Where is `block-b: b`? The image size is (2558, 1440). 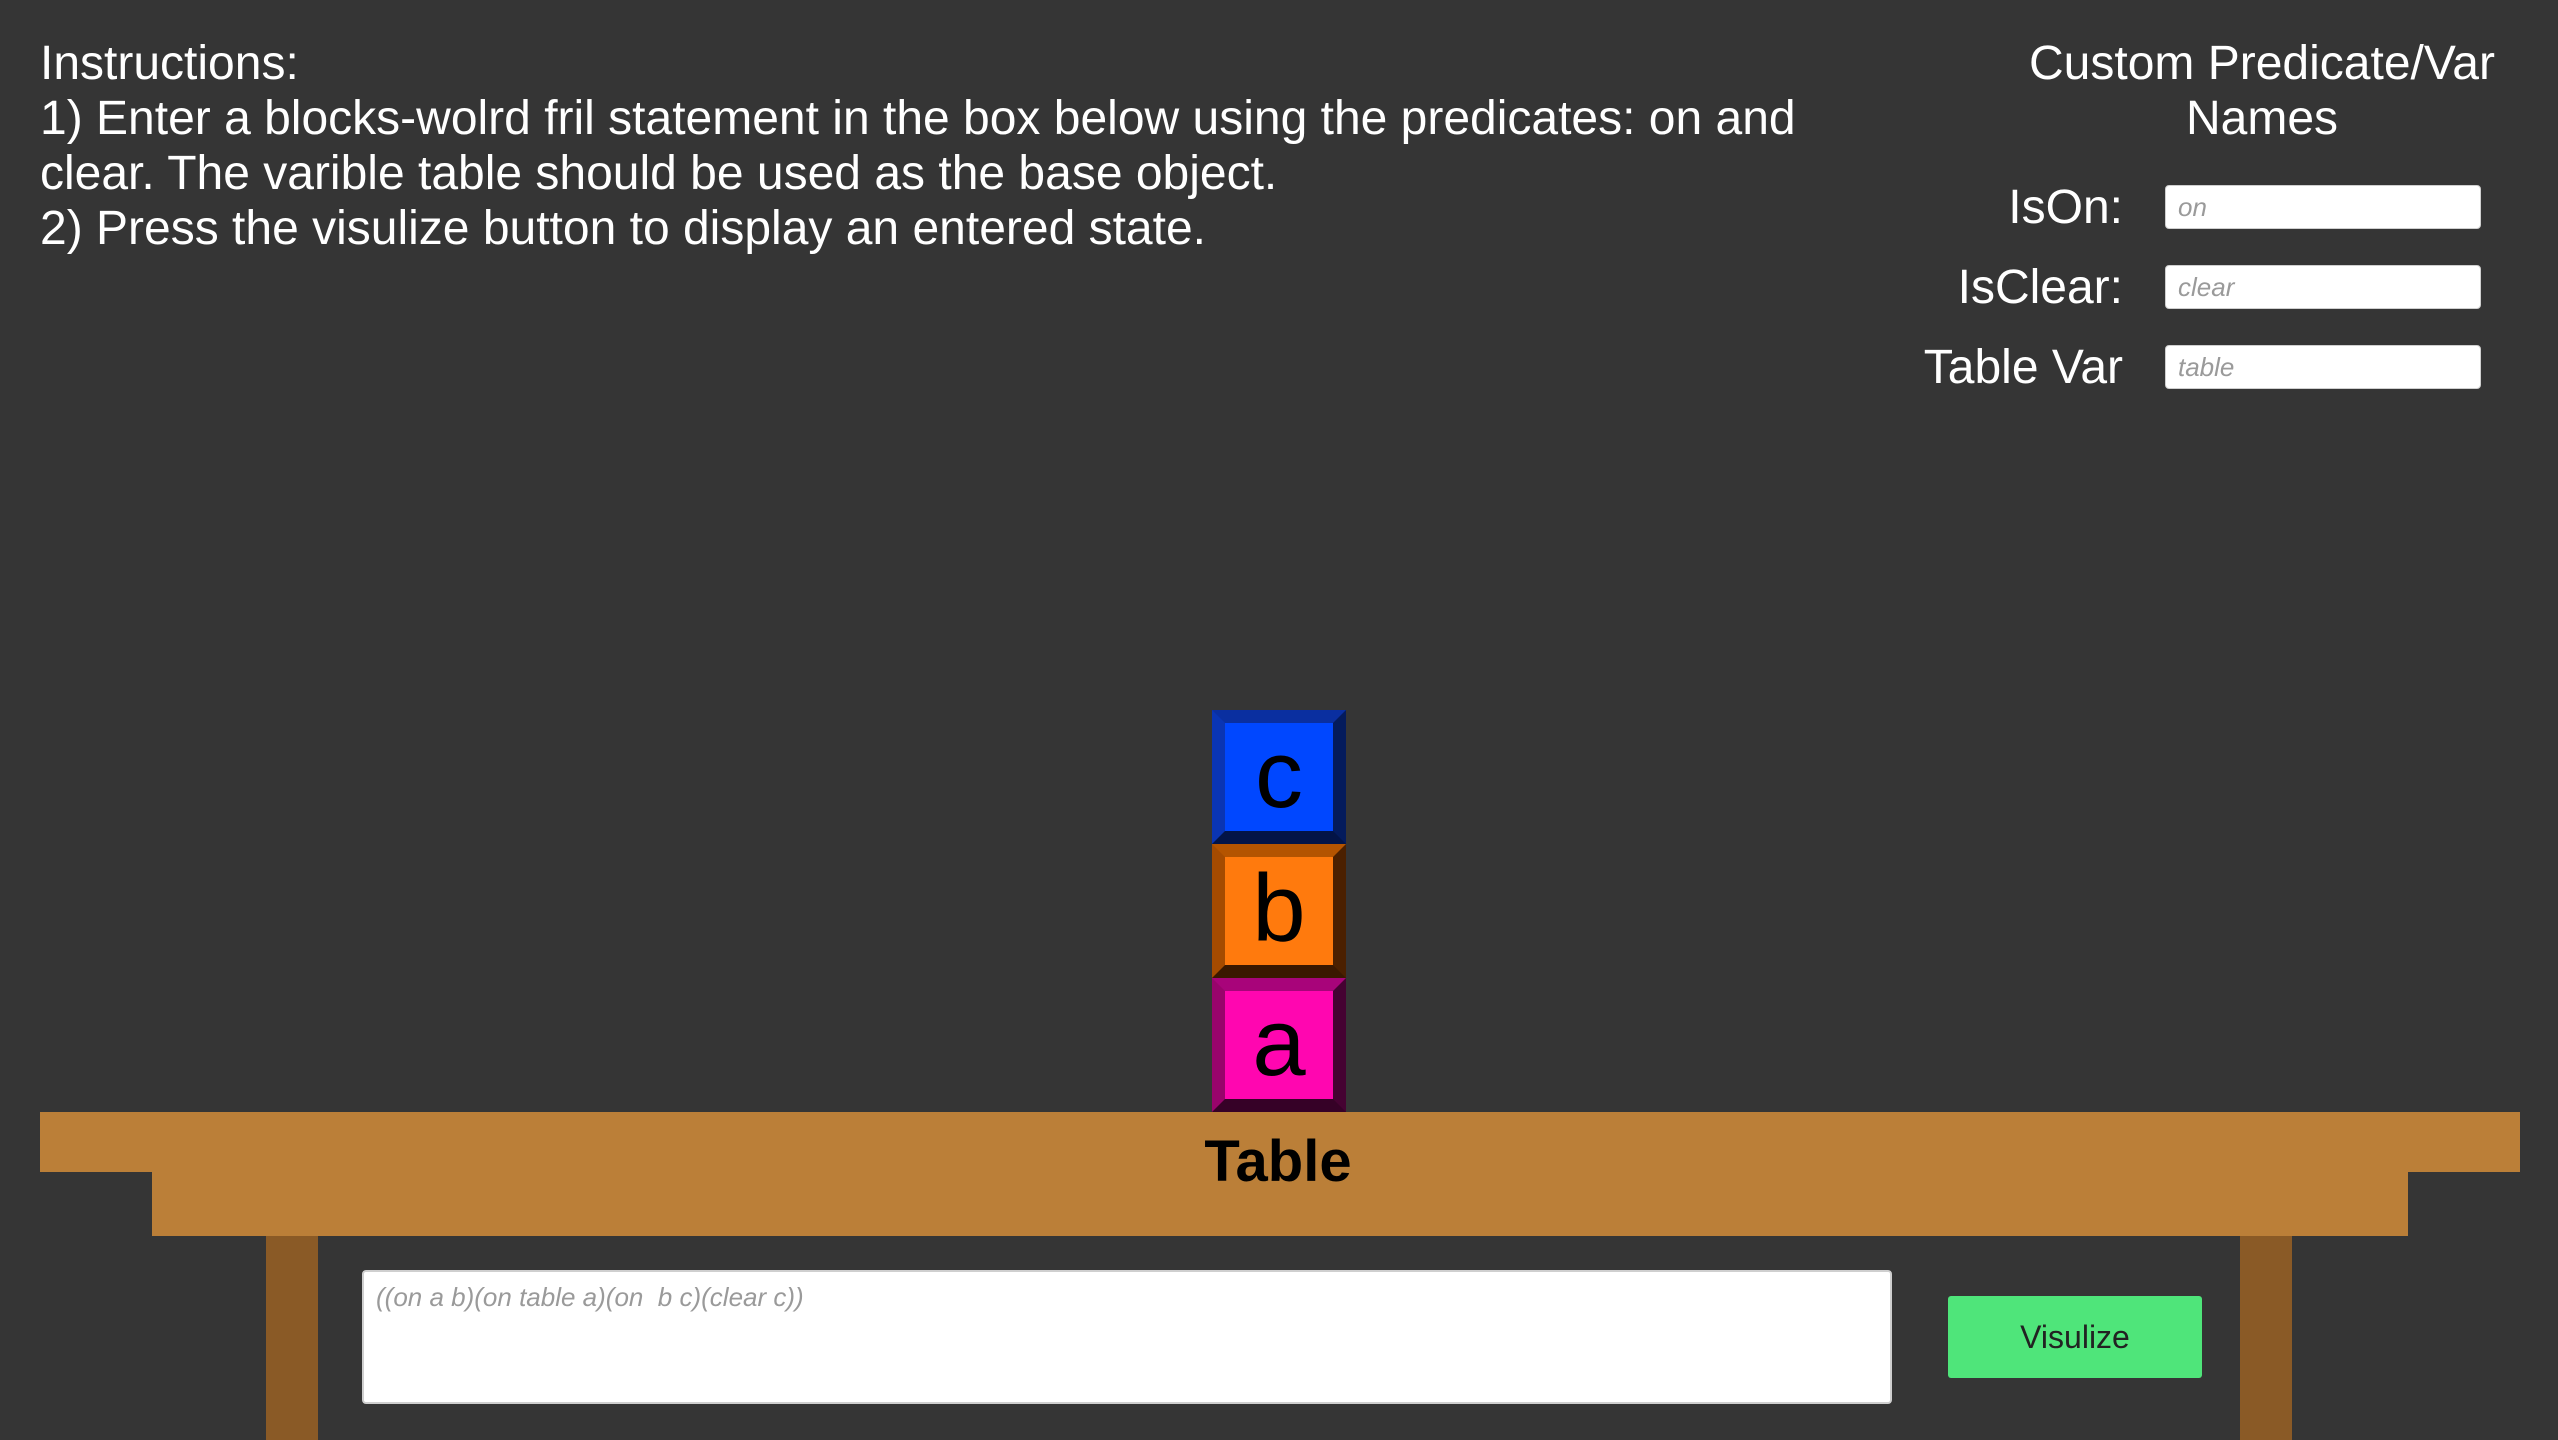 block-b: b is located at coordinates (1279, 911).